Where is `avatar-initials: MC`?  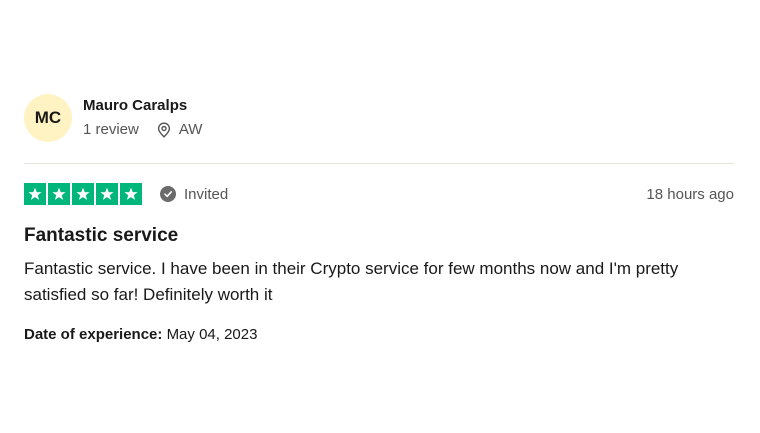 avatar-initials: MC is located at coordinates (48, 117).